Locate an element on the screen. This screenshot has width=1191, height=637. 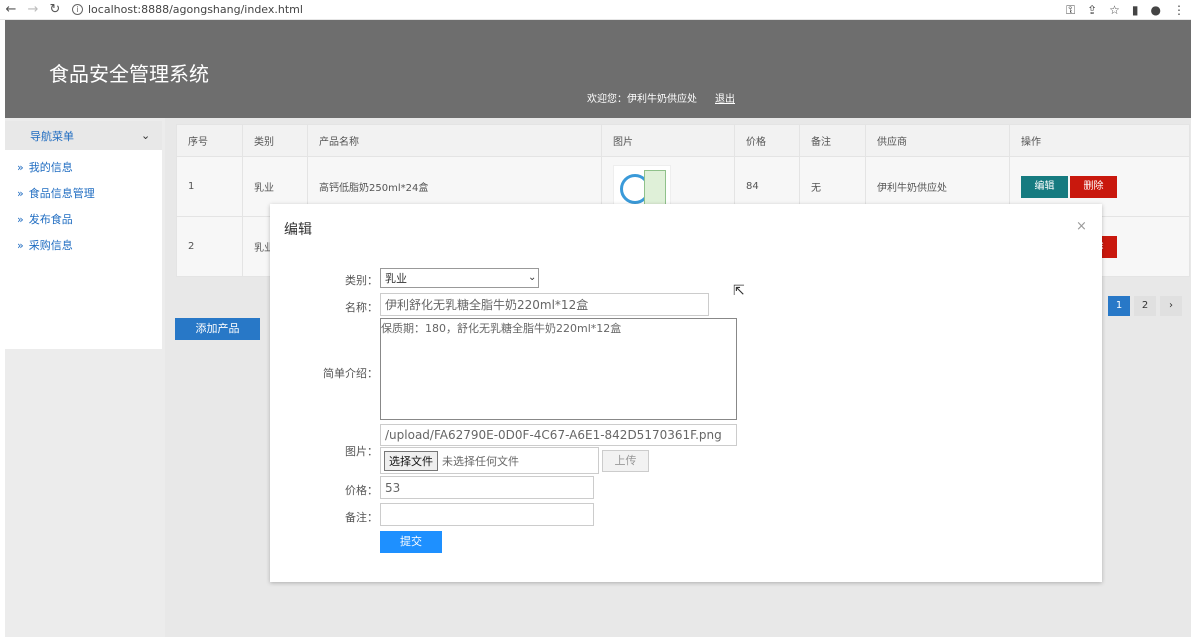
add-product-button: 添加产品 is located at coordinates (217, 329).